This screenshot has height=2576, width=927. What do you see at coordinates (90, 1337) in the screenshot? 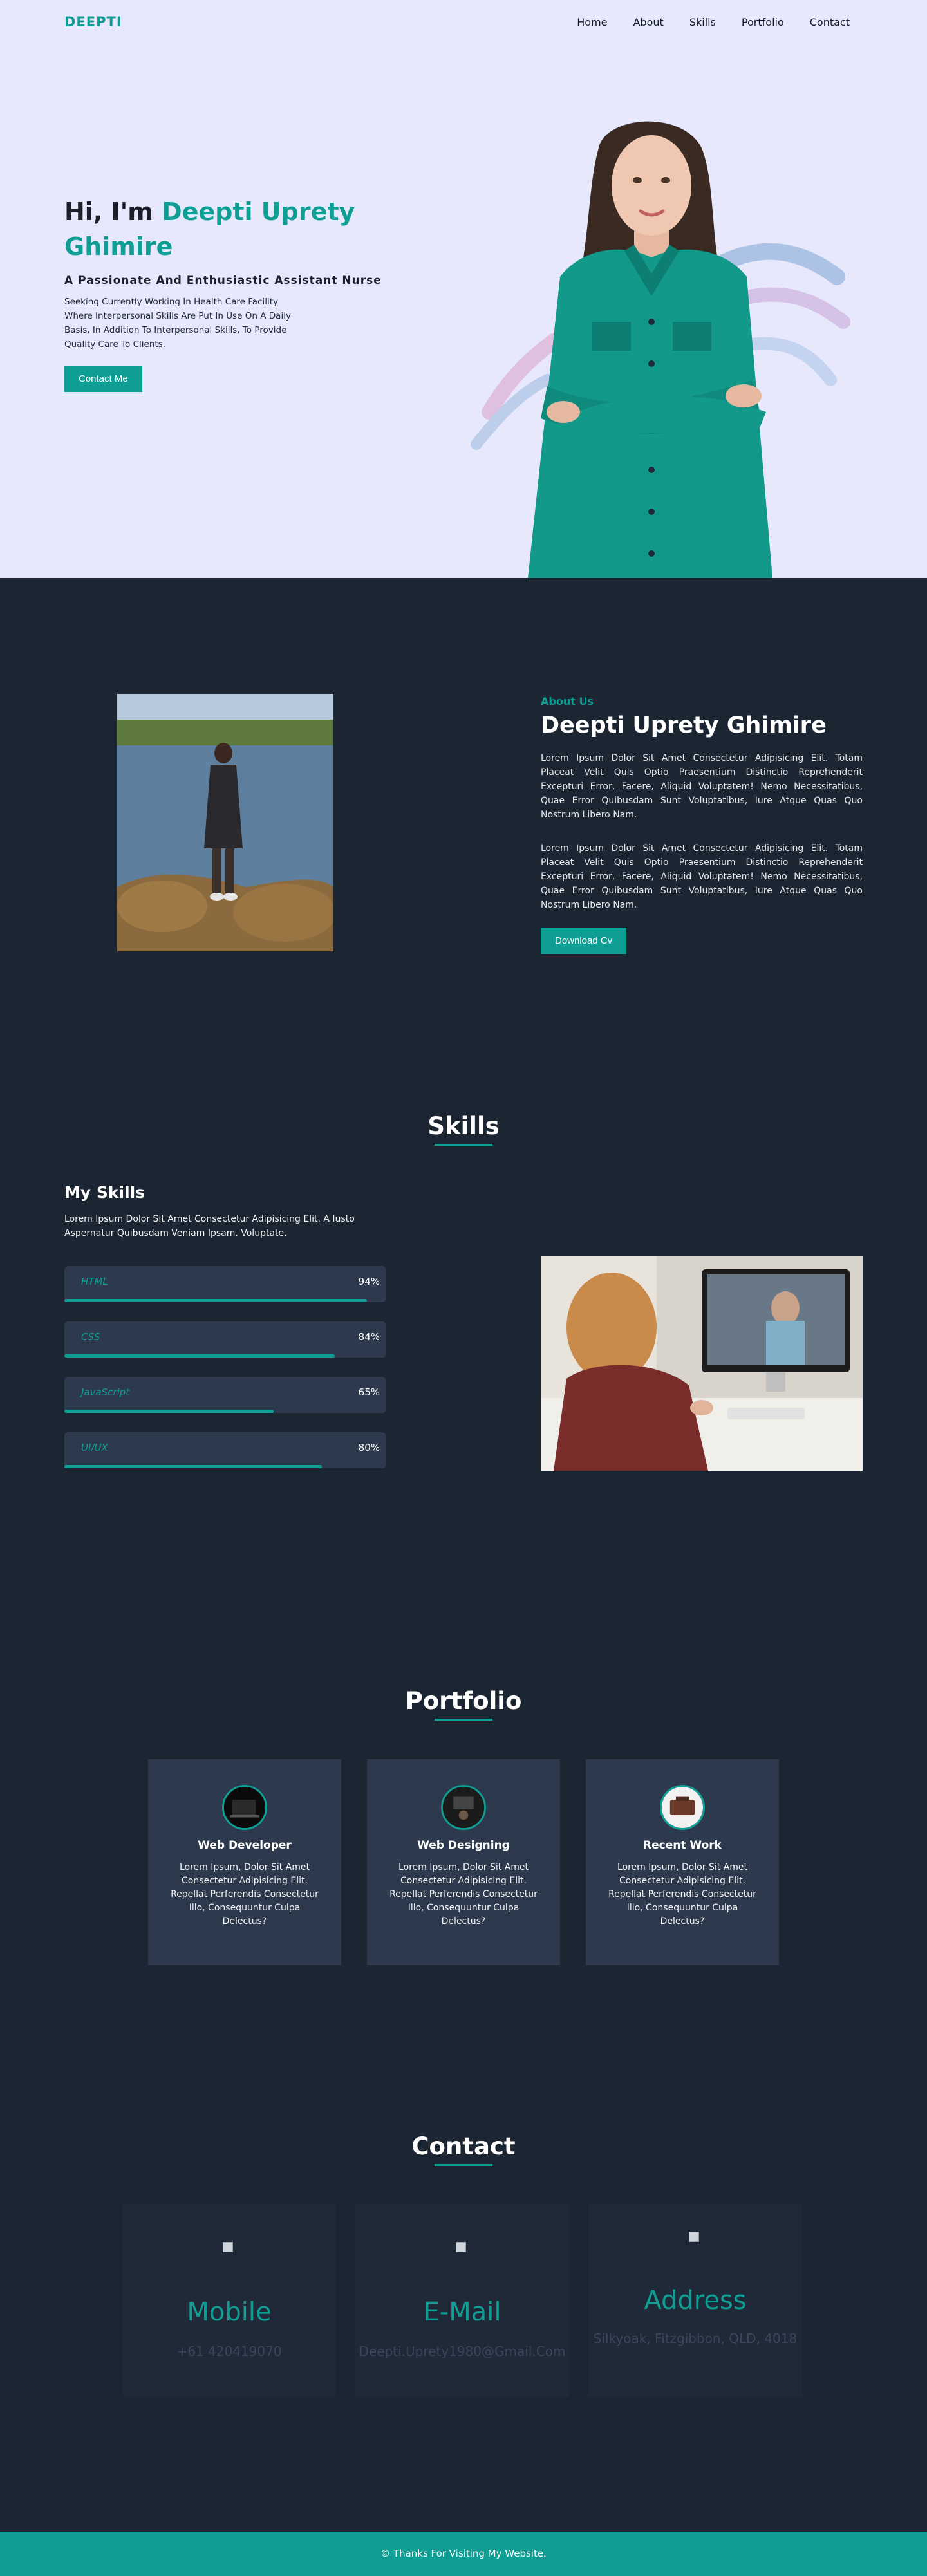
I see `skill-name: CSS` at bounding box center [90, 1337].